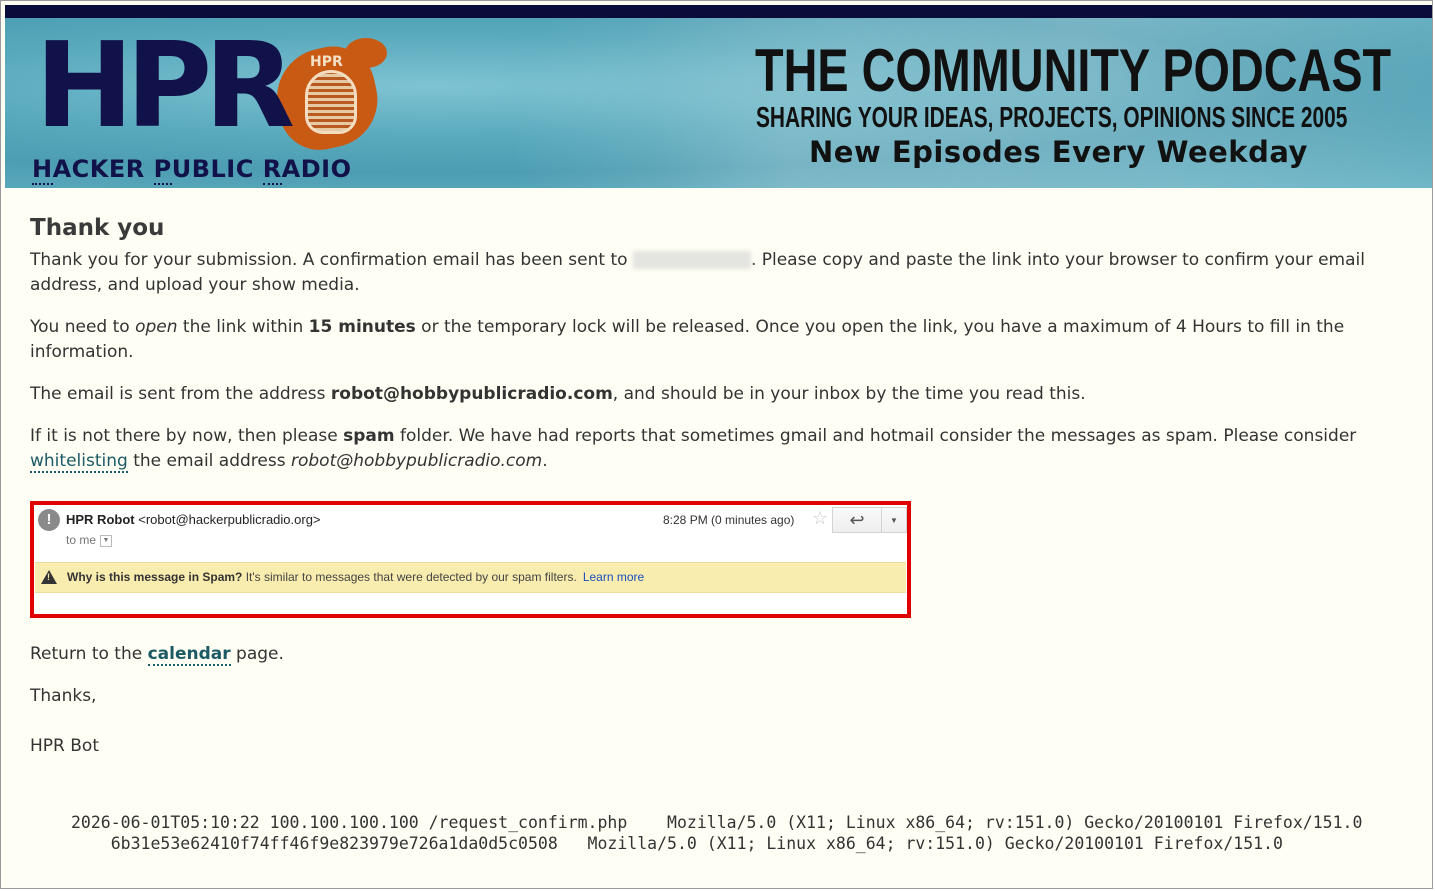 The height and width of the screenshot is (891, 1435). I want to click on learn-more-link: Learn more, so click(613, 577).